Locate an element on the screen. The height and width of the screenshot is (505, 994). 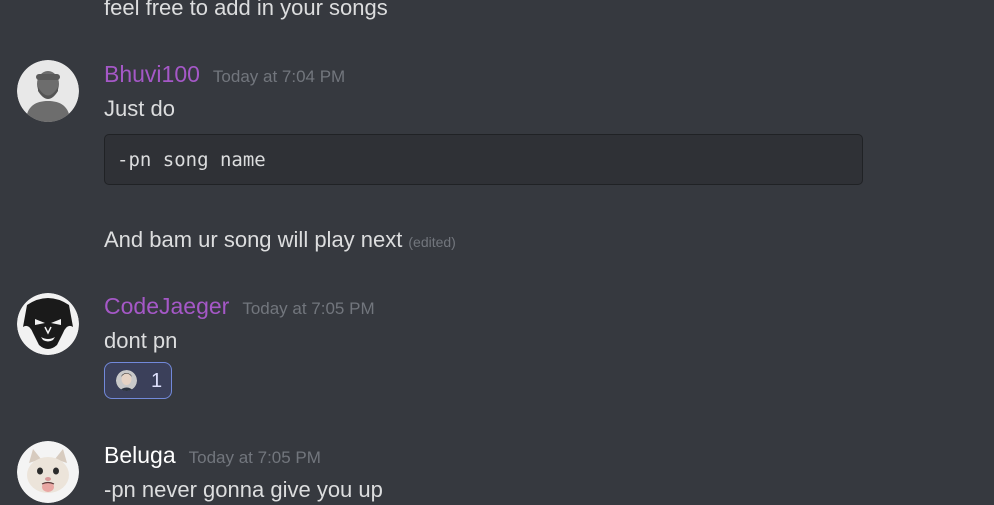
sketch-face-avatar-icon is located at coordinates (48, 324).